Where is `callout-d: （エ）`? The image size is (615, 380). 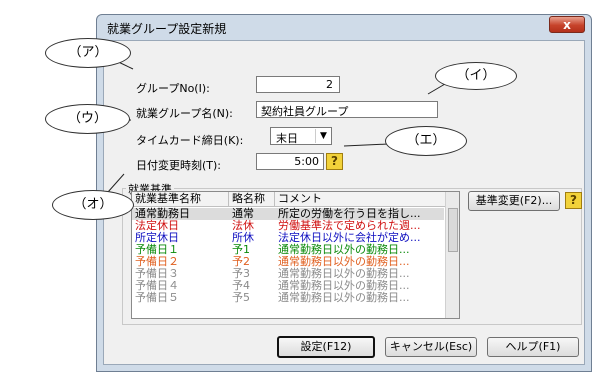
callout-d: （エ） is located at coordinates (426, 141).